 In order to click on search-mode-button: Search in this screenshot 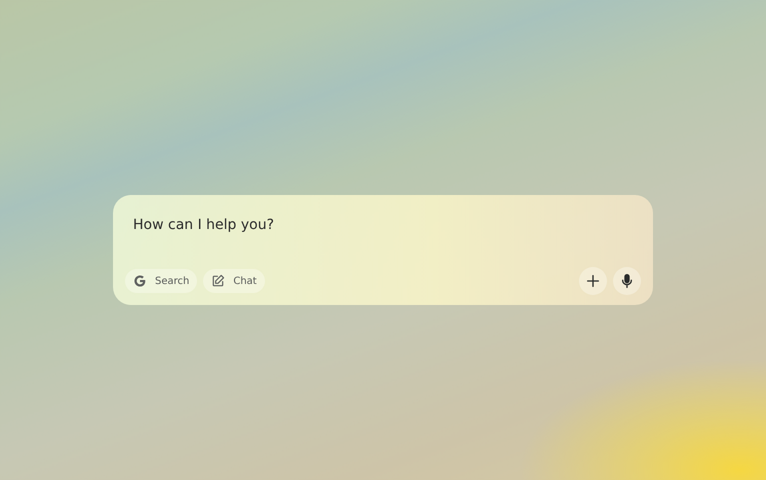, I will do `click(161, 281)`.